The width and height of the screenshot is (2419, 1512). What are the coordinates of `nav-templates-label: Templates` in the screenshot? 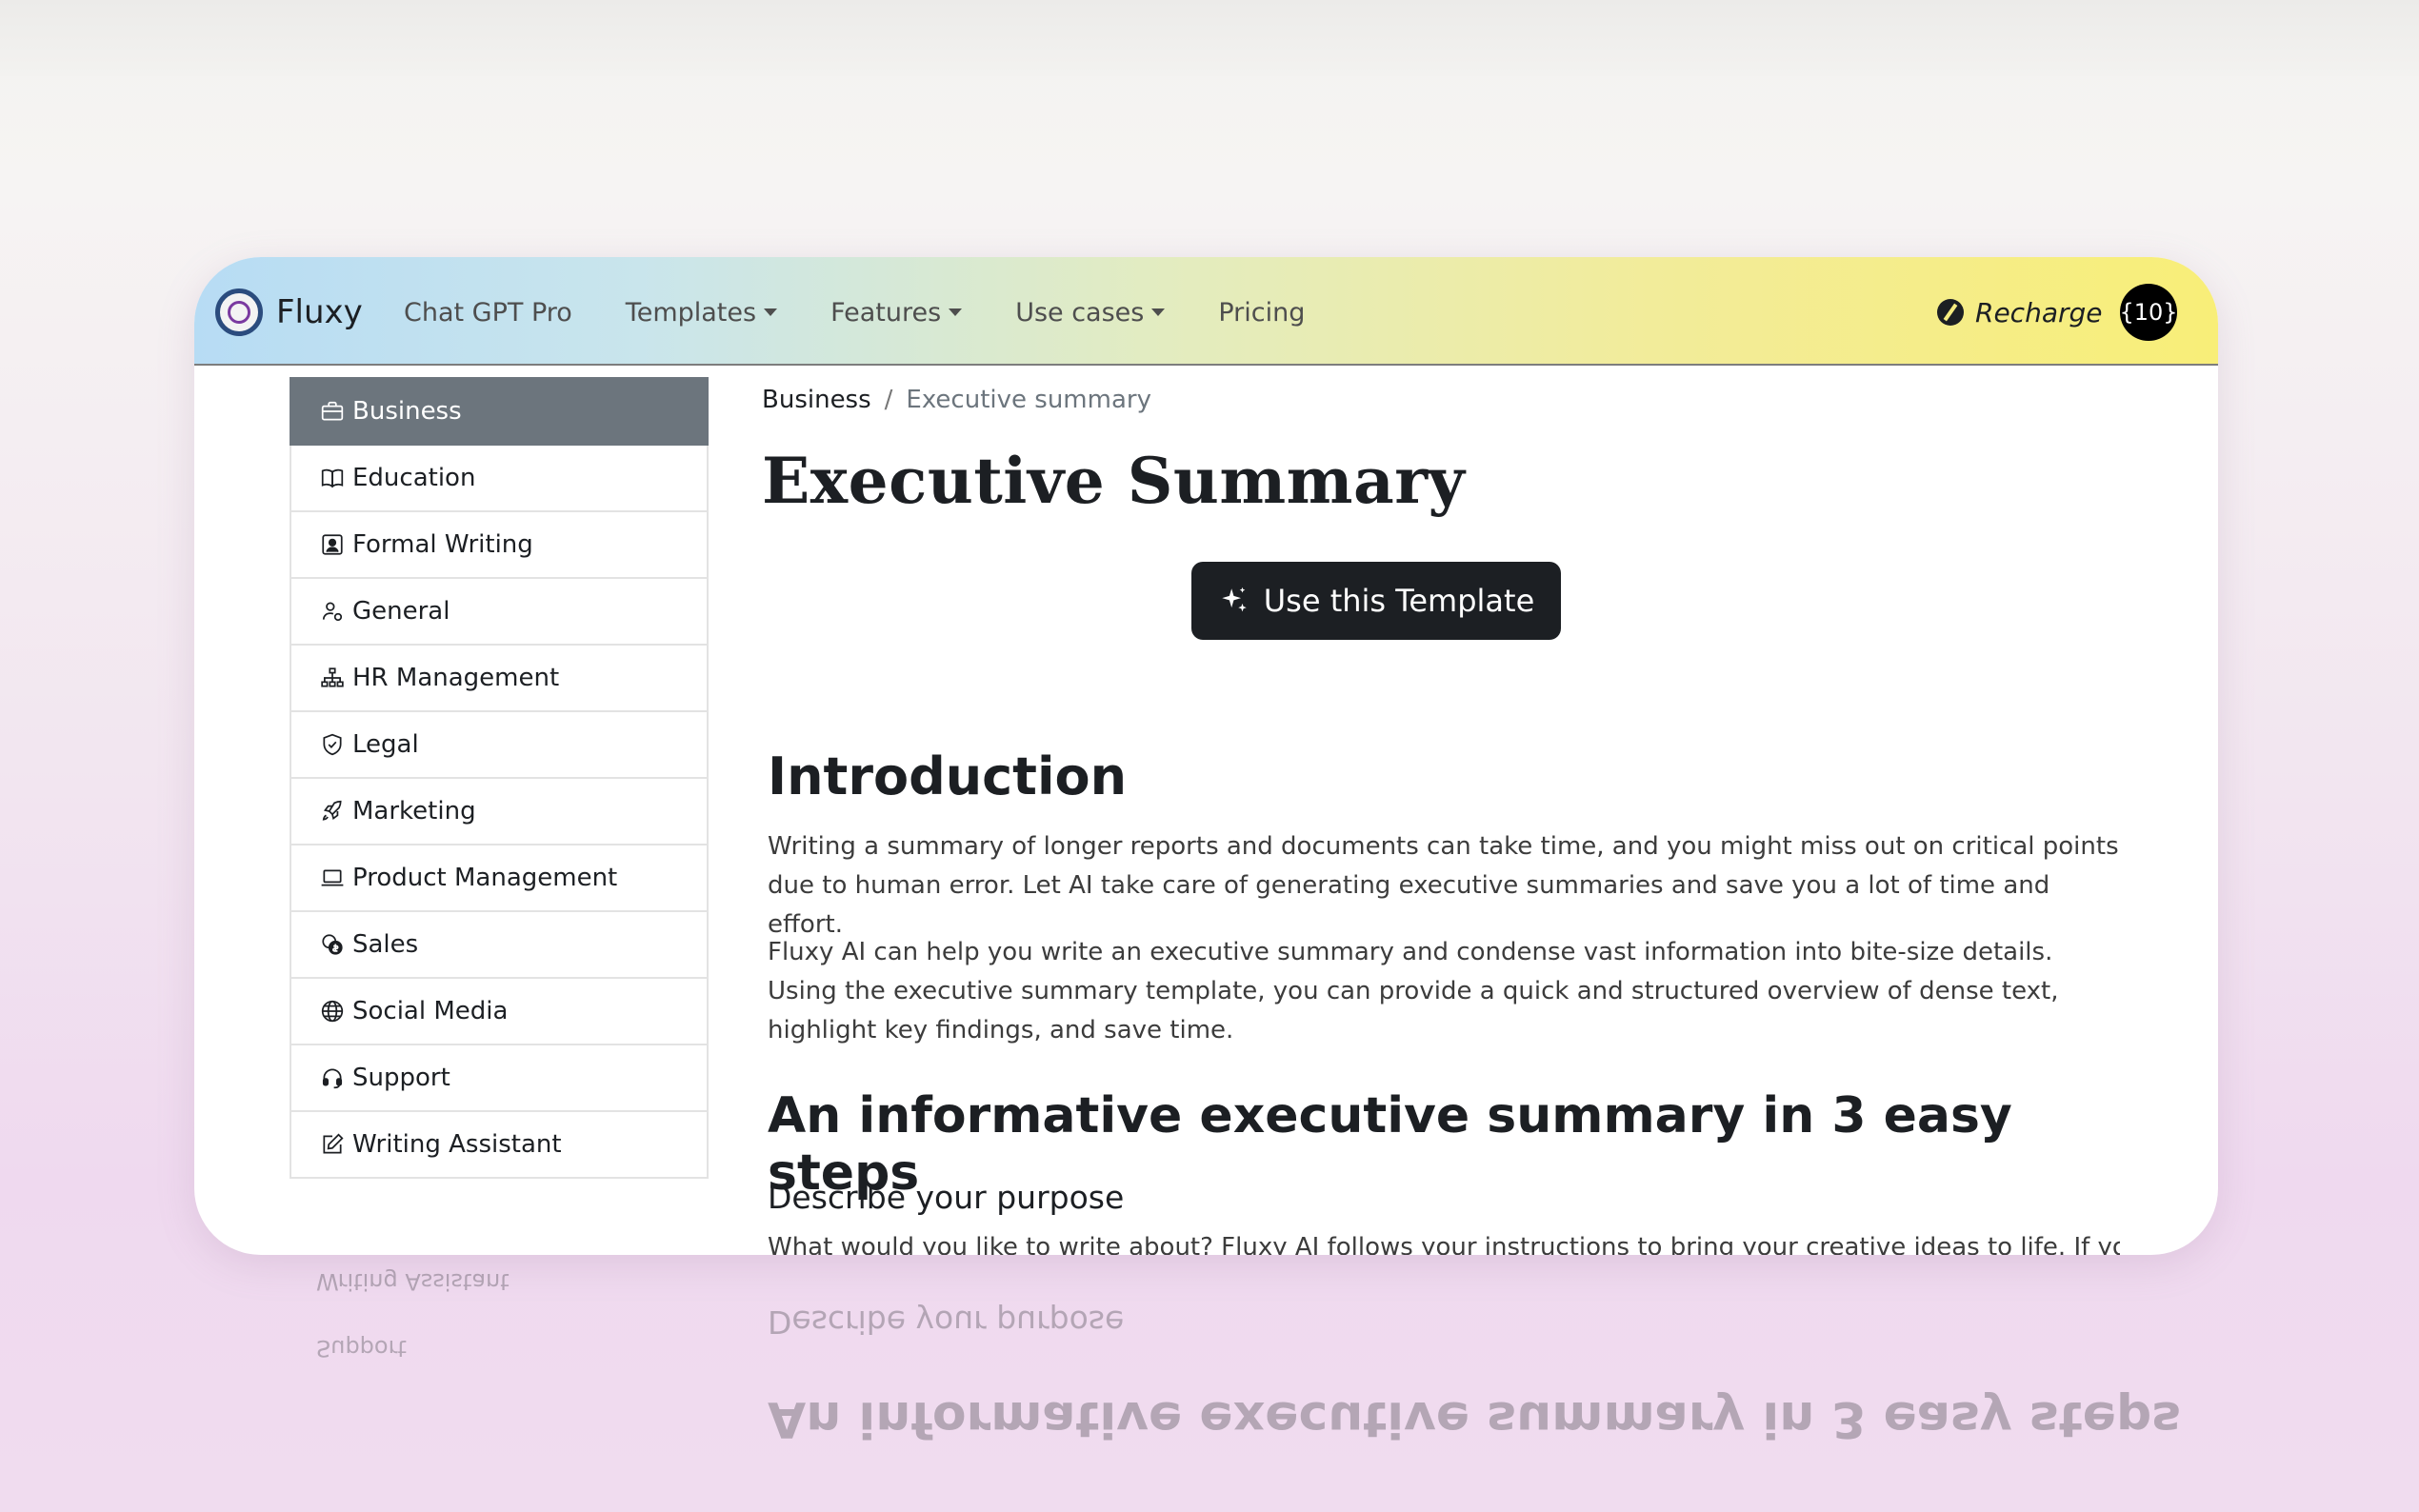 It's located at (691, 312).